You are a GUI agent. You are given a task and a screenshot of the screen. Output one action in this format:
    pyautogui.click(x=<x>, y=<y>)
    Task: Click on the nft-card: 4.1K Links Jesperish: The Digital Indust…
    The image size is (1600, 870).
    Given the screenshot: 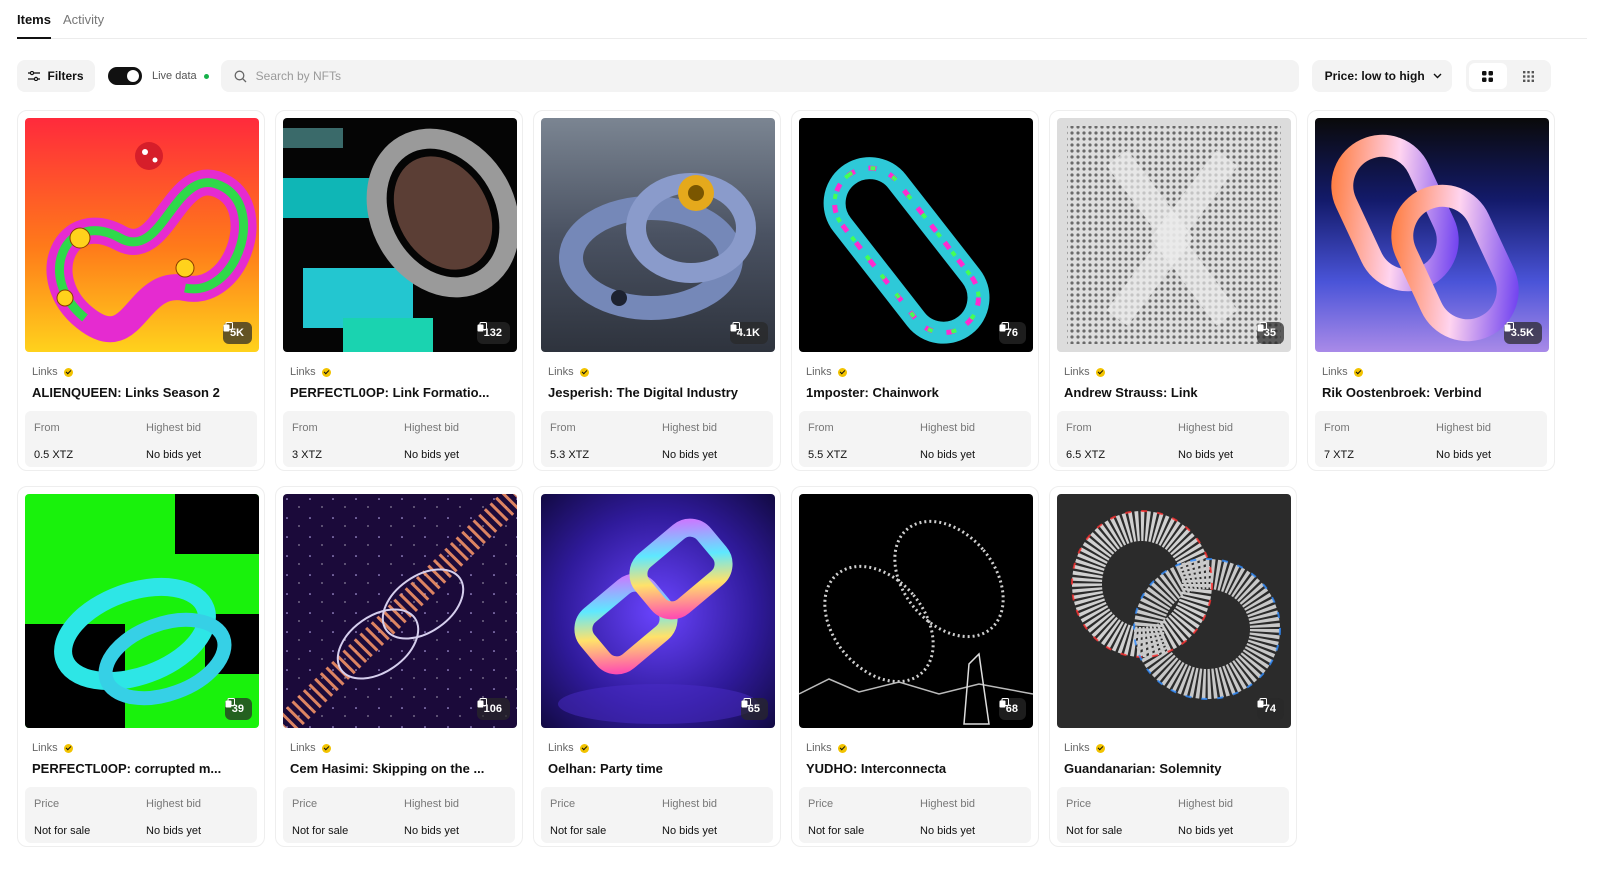 What is the action you would take?
    pyautogui.click(x=657, y=290)
    